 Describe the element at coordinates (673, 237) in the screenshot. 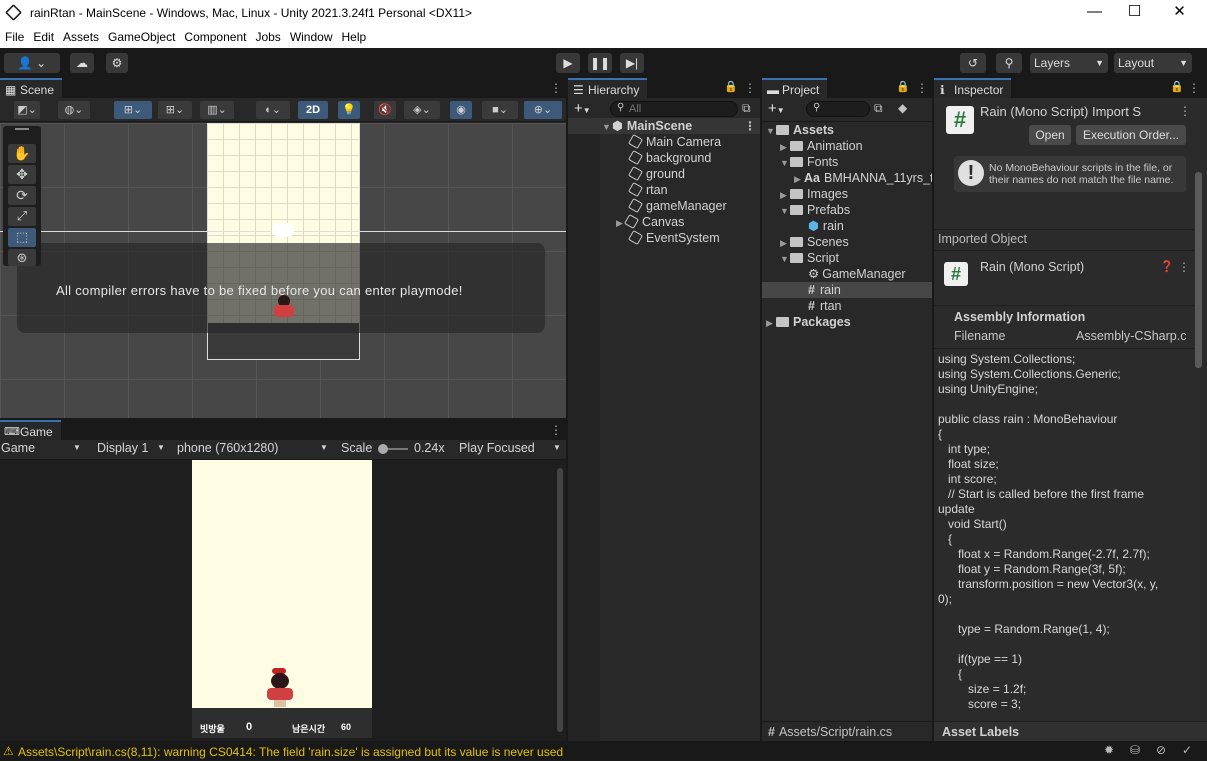

I see `hierarchy-item-eventsystem: EventSystem` at that location.